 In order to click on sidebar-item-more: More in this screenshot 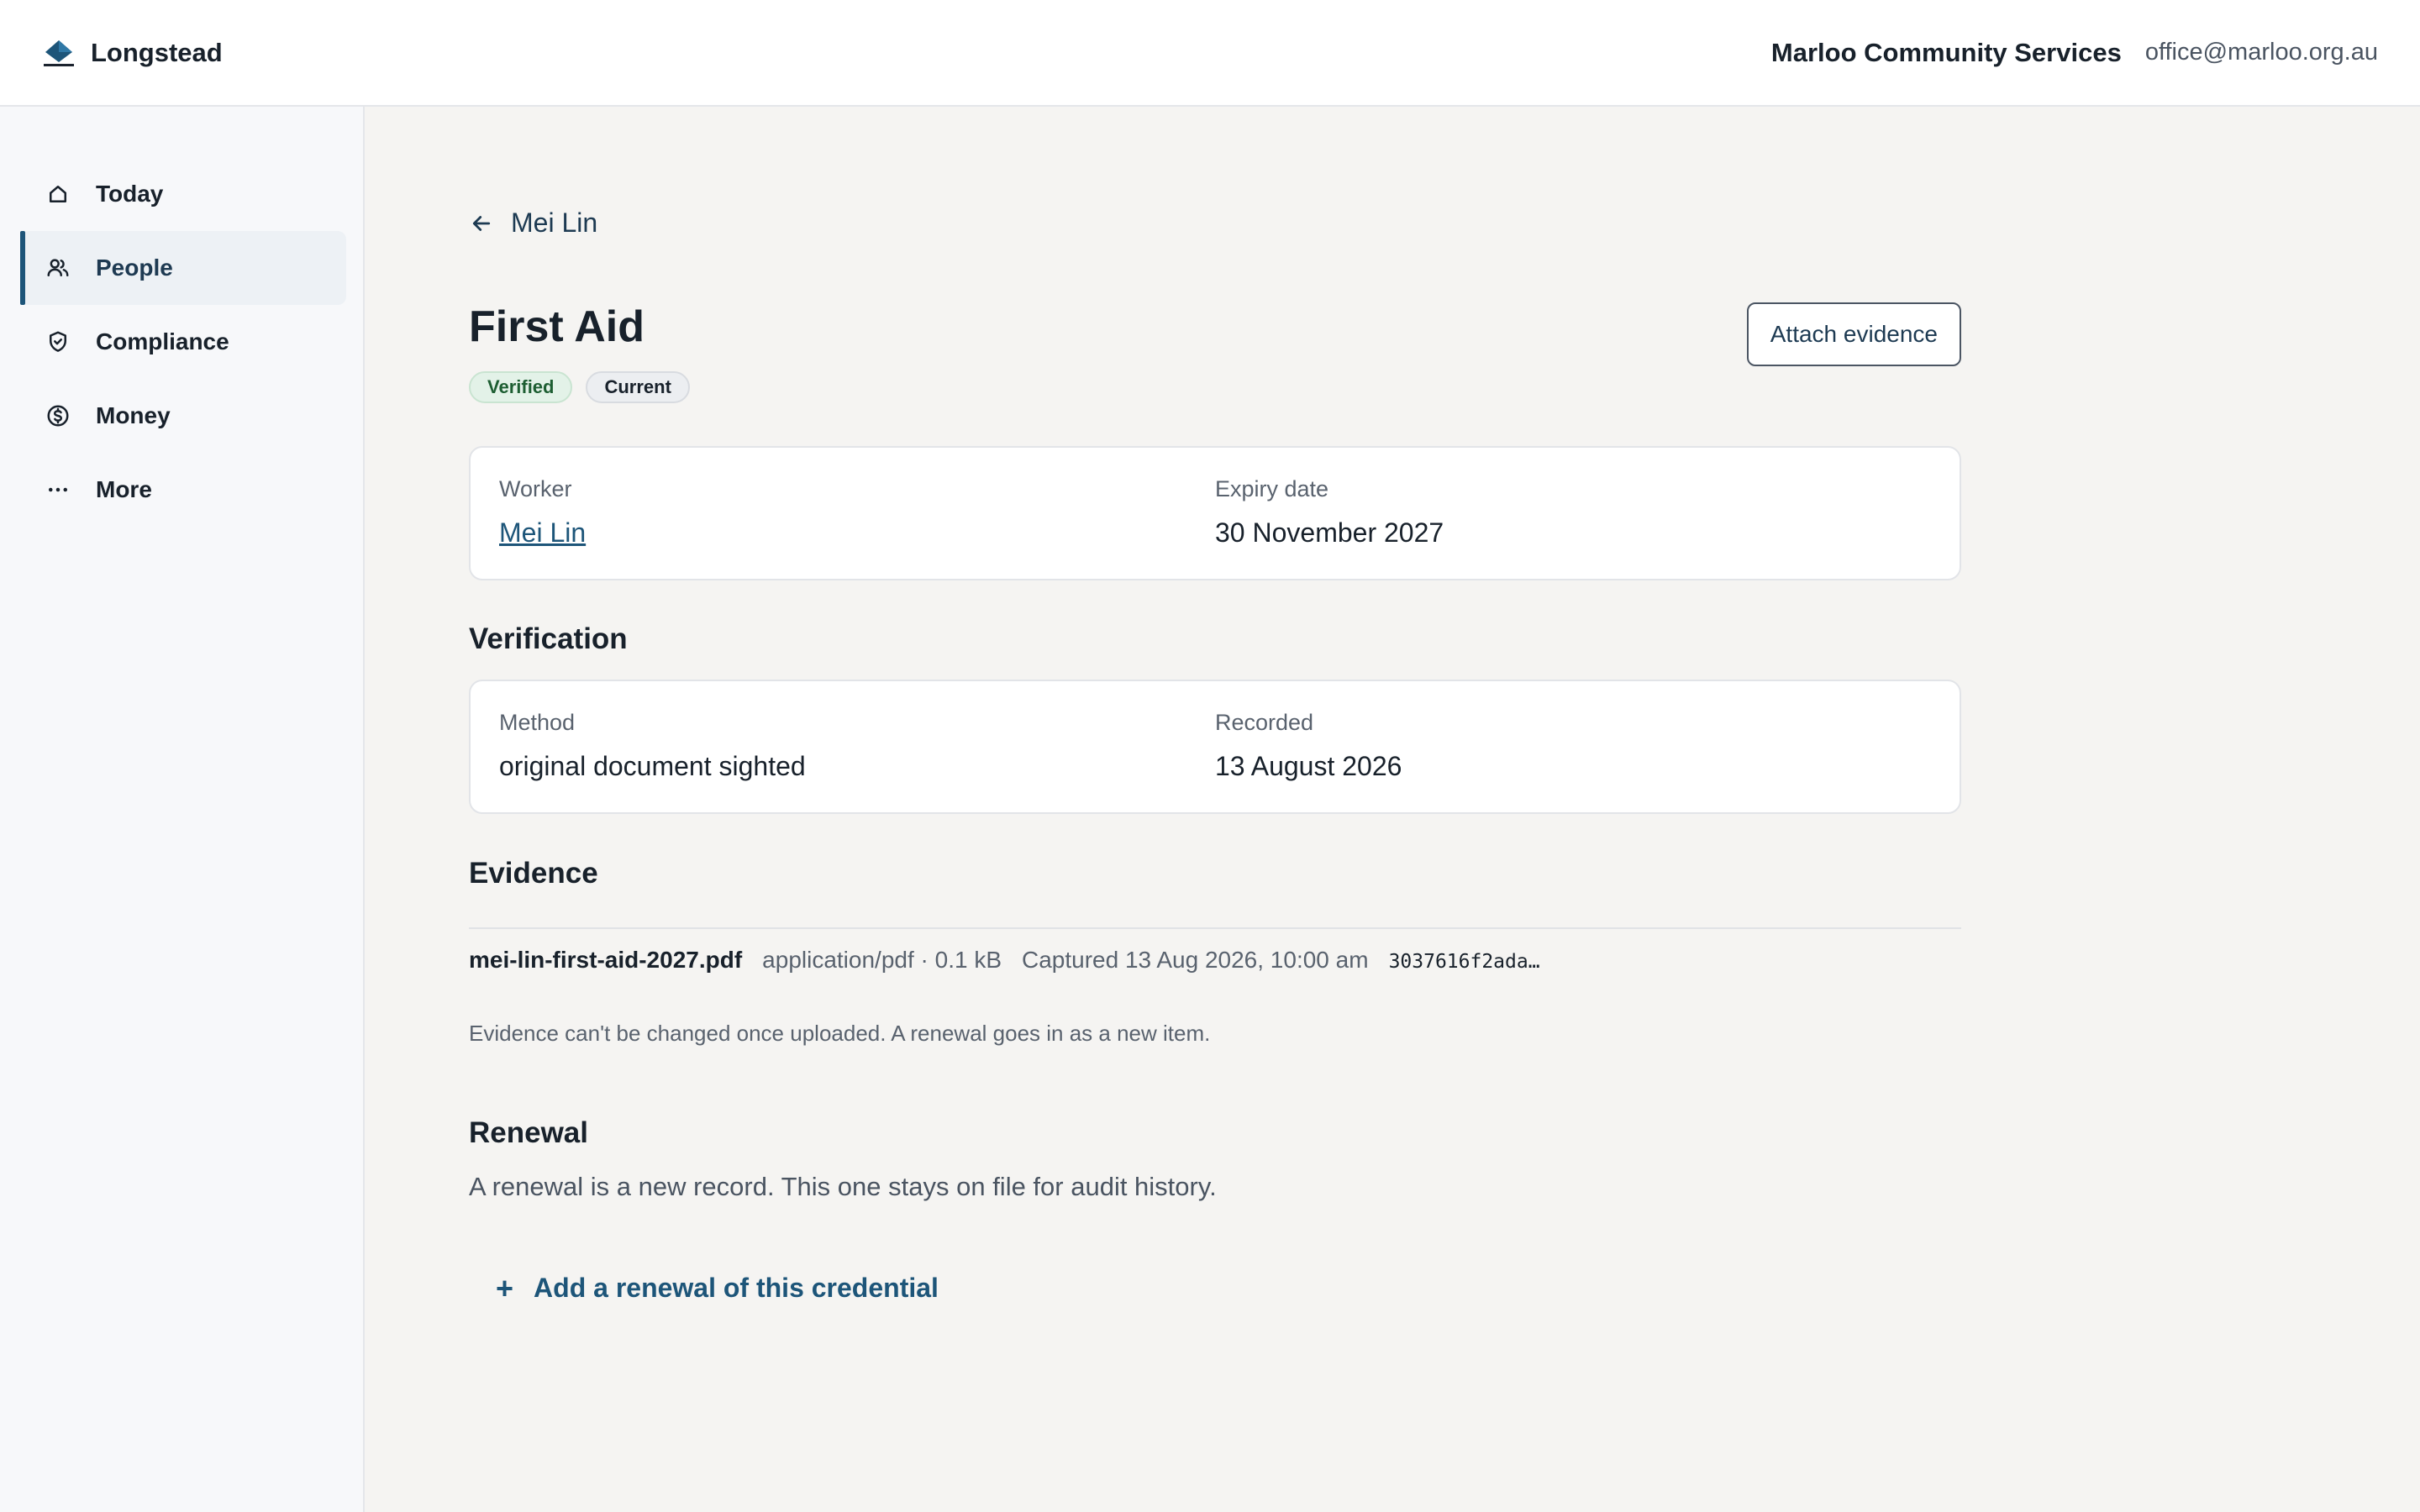, I will do `click(183, 490)`.